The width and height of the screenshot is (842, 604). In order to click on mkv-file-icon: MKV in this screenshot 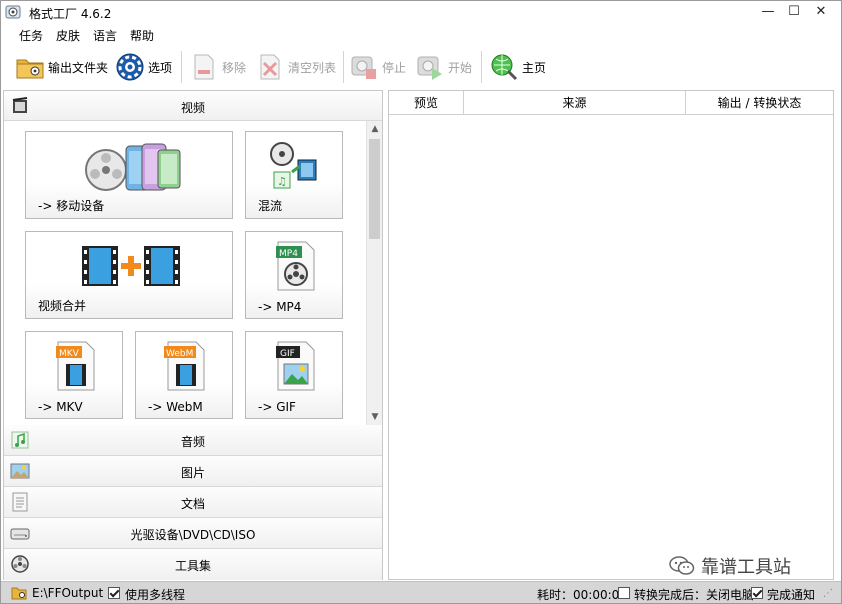, I will do `click(75, 366)`.